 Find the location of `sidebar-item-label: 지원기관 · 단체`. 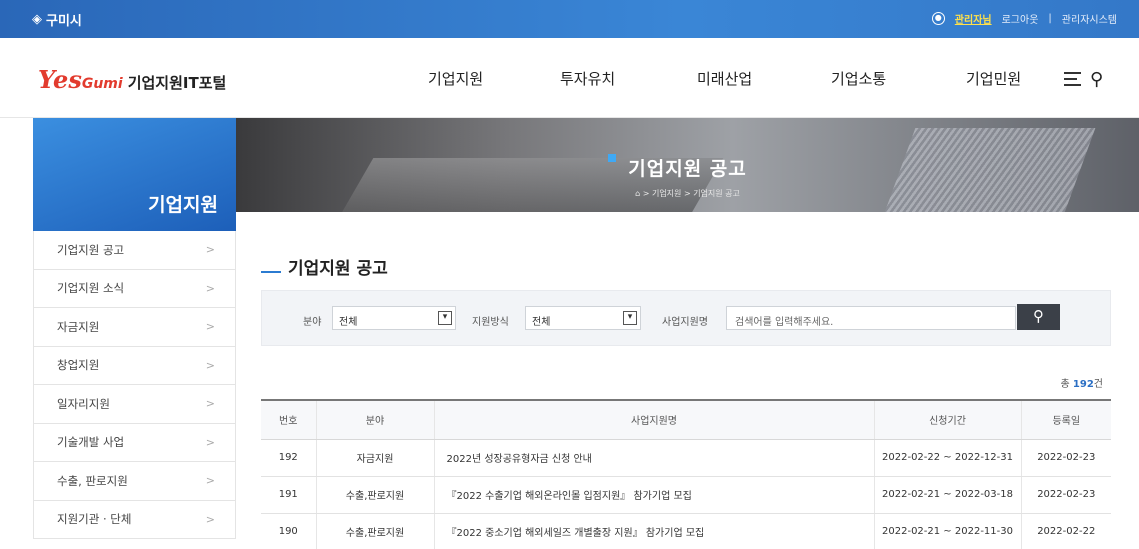

sidebar-item-label: 지원기관 · 단체 is located at coordinates (94, 519).